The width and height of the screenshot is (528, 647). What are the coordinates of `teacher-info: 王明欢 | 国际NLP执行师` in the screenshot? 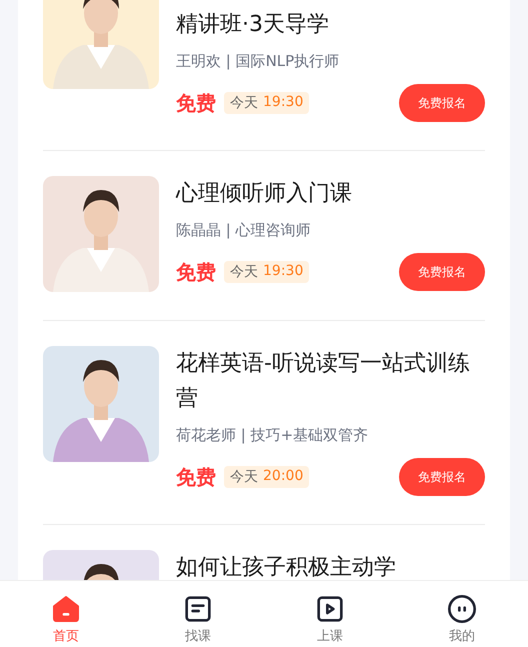 It's located at (258, 61).